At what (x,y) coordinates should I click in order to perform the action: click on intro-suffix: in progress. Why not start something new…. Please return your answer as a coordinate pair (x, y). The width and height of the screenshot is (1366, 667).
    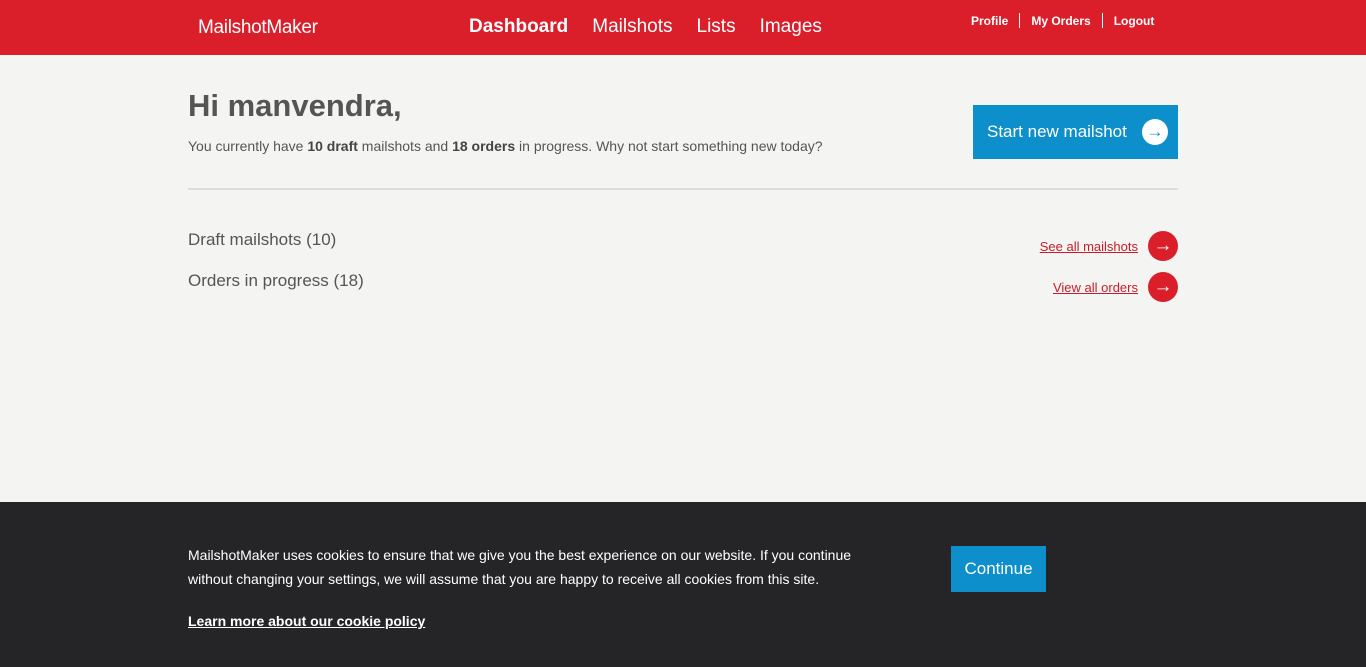
    Looking at the image, I should click on (669, 146).